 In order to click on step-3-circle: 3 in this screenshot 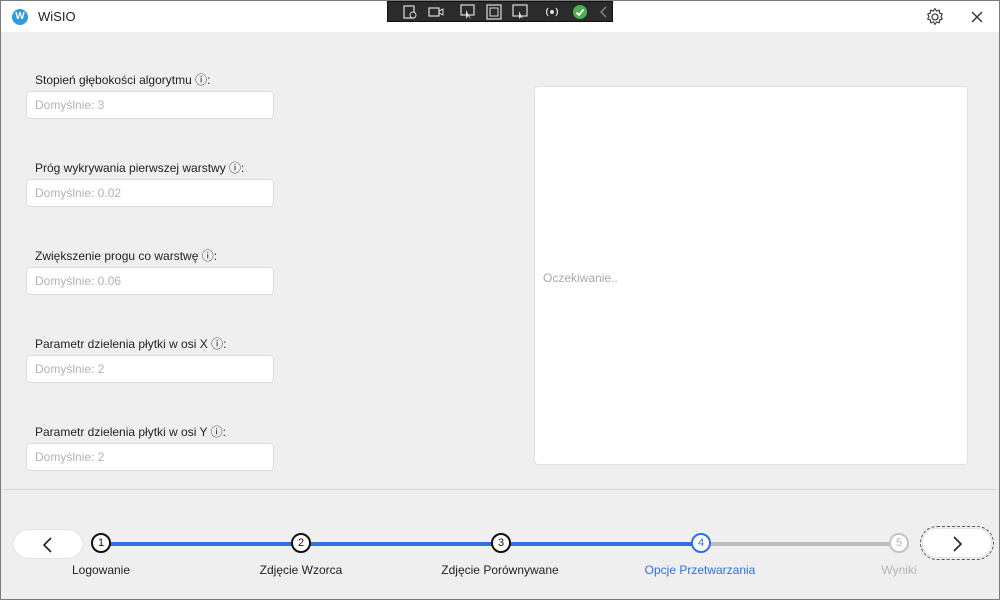, I will do `click(501, 543)`.